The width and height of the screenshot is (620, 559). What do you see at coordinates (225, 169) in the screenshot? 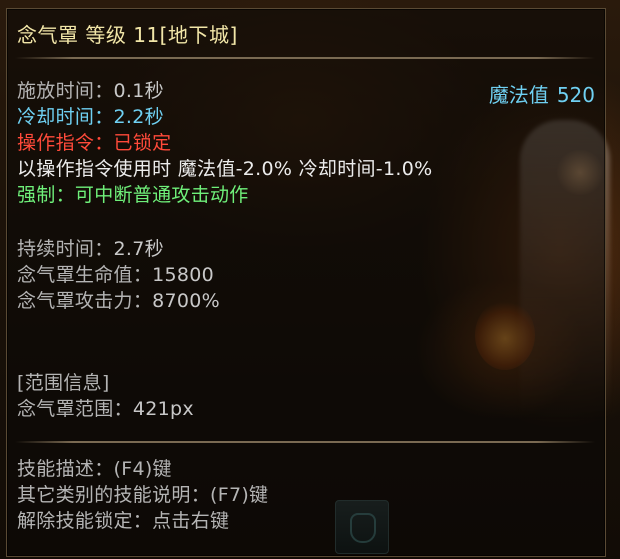
I see `command-bonus-line: 以操作指令使用时 魔法值-2.0% 冷却时间-1.0%` at bounding box center [225, 169].